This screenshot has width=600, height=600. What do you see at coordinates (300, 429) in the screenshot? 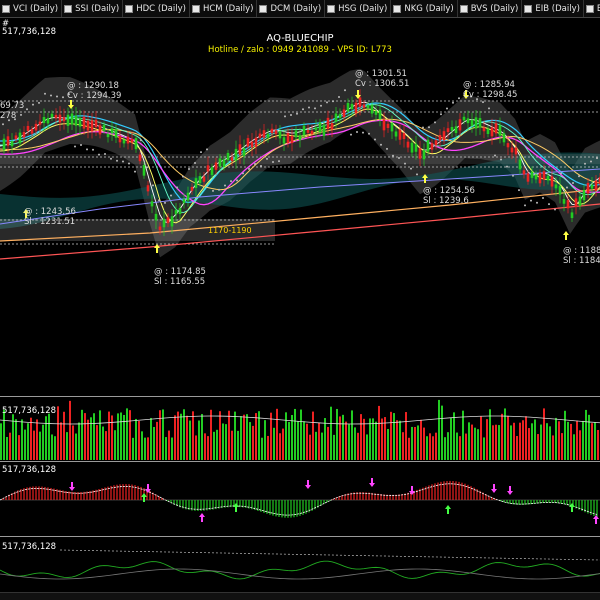
I see `volume-panel: 517,736,128` at bounding box center [300, 429].